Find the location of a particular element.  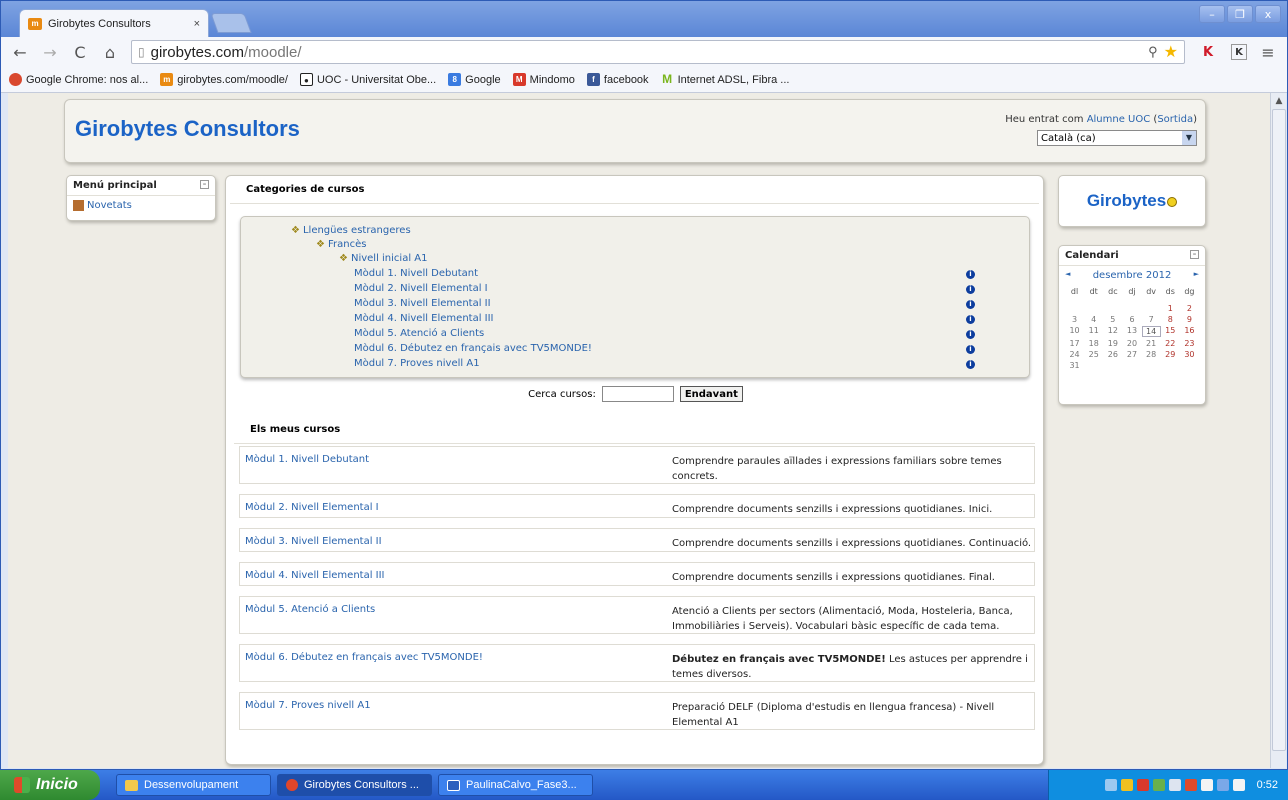

home-icon: ⌂ is located at coordinates (110, 52).